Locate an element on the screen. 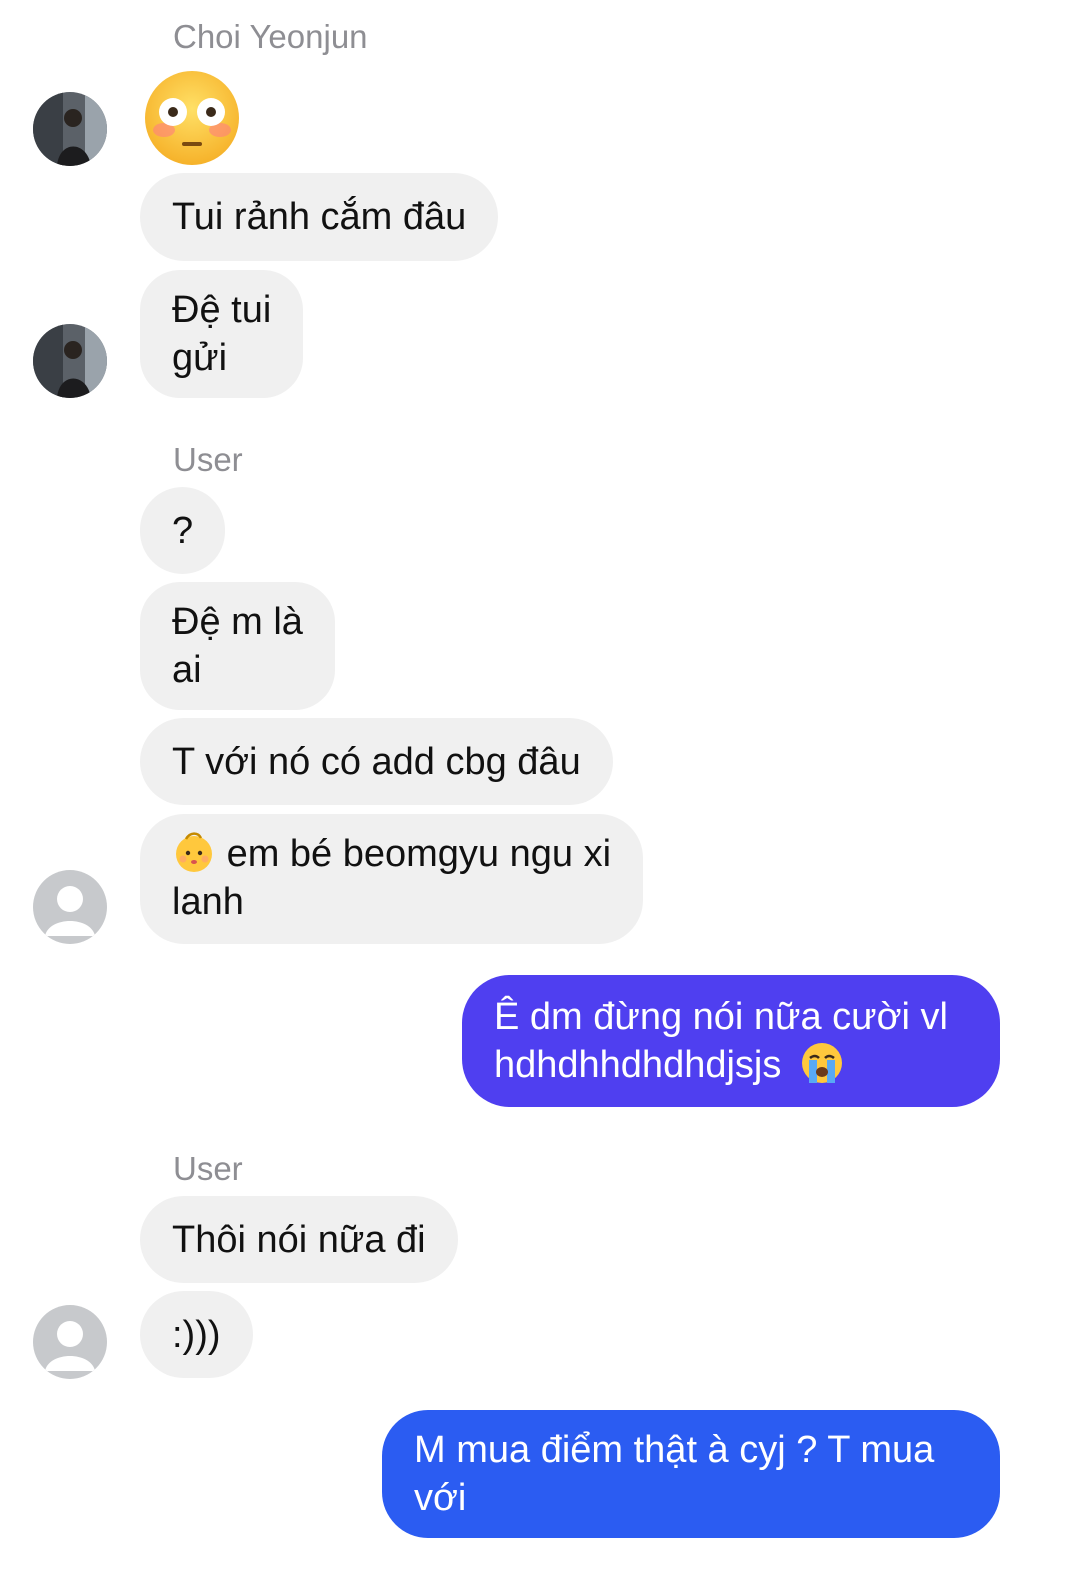  message-bubble: Thôi nói nữa đi is located at coordinates (299, 1239).